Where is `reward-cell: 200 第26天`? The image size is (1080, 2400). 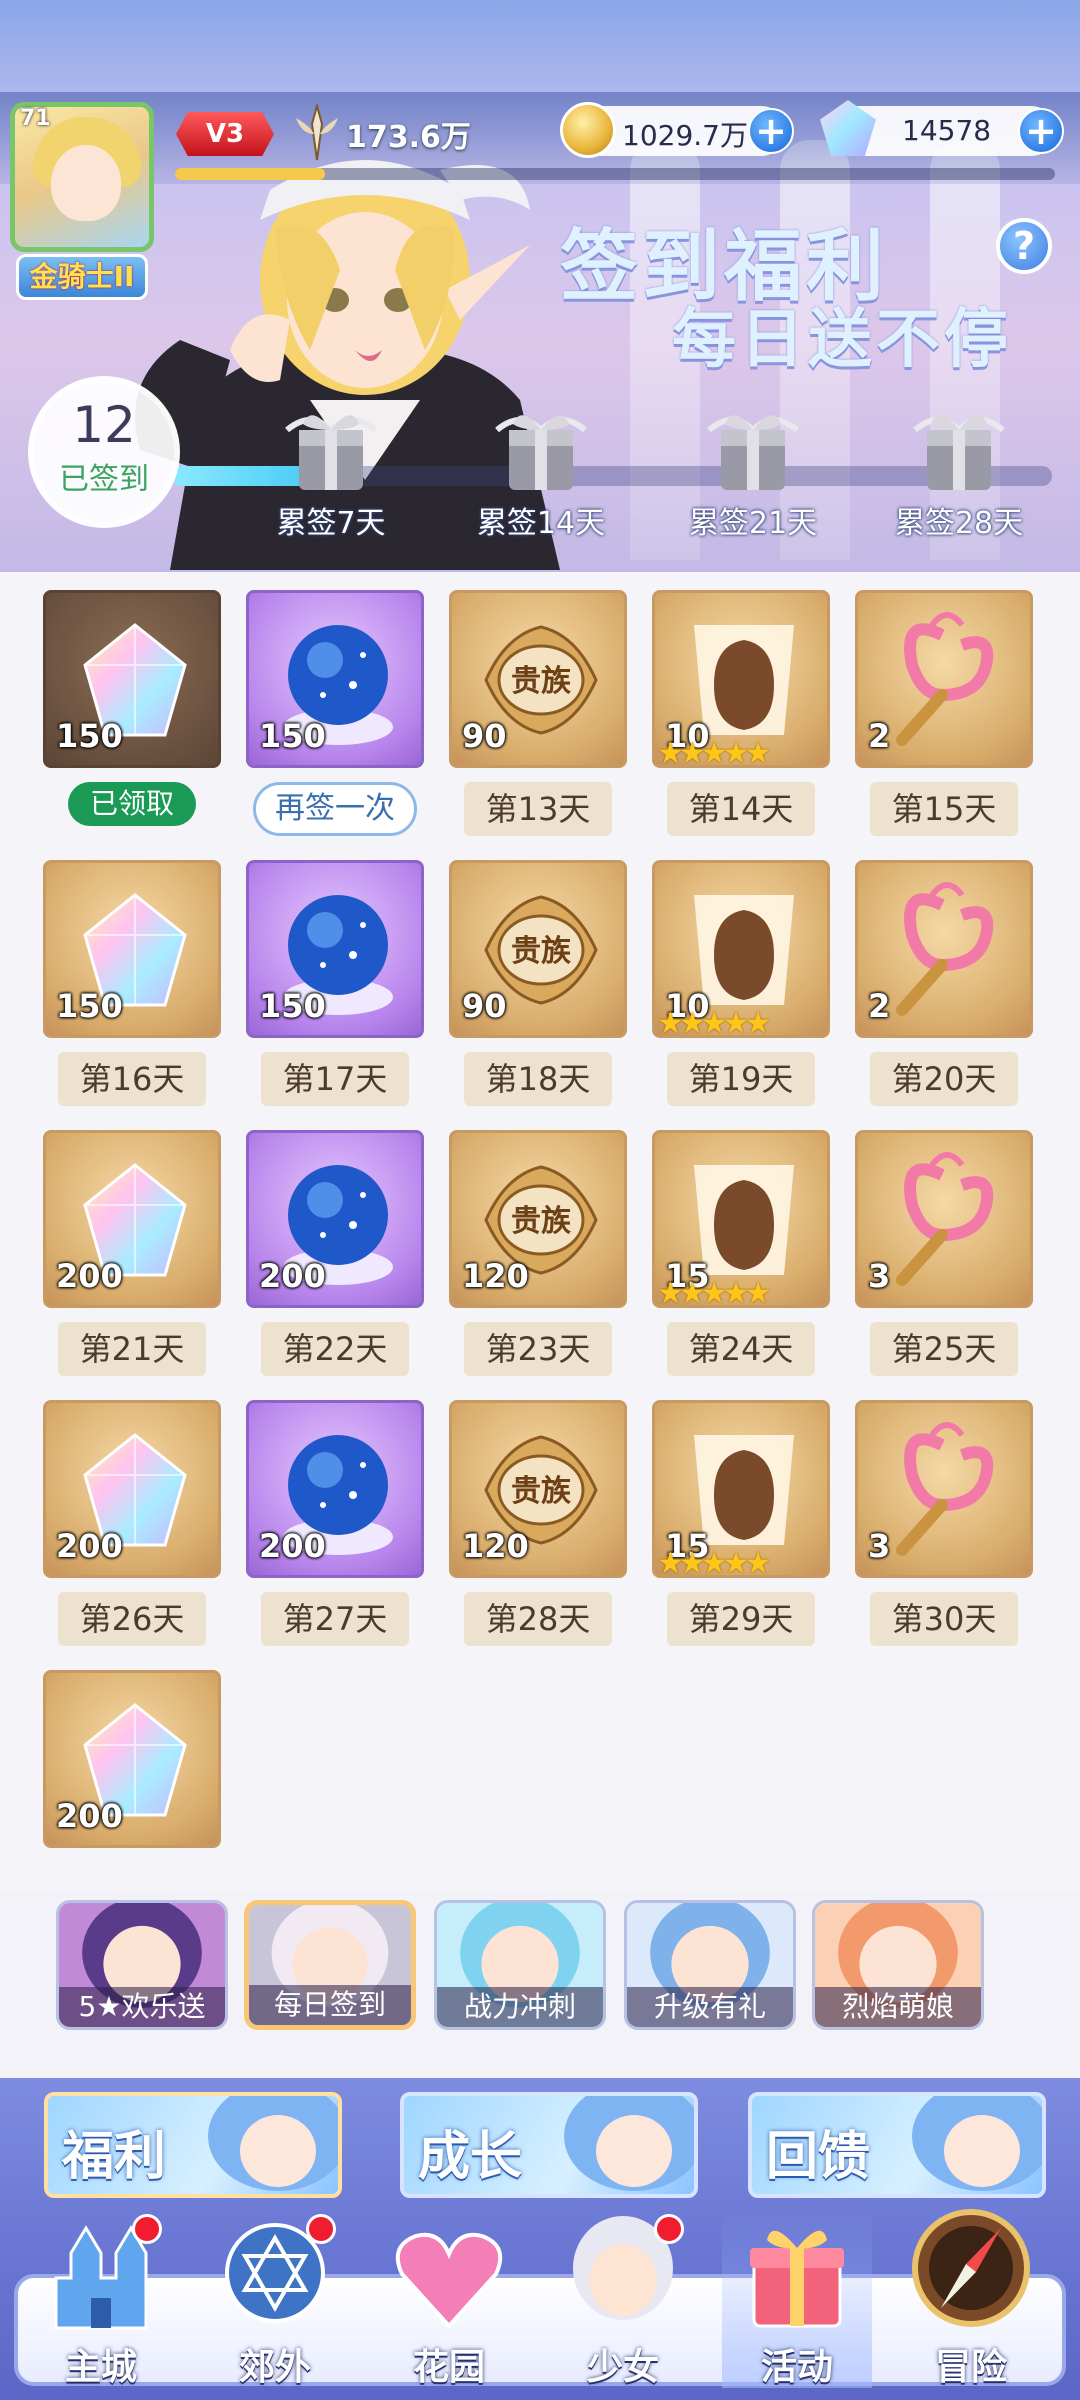
reward-cell: 200 第26天 is located at coordinates (132, 1523).